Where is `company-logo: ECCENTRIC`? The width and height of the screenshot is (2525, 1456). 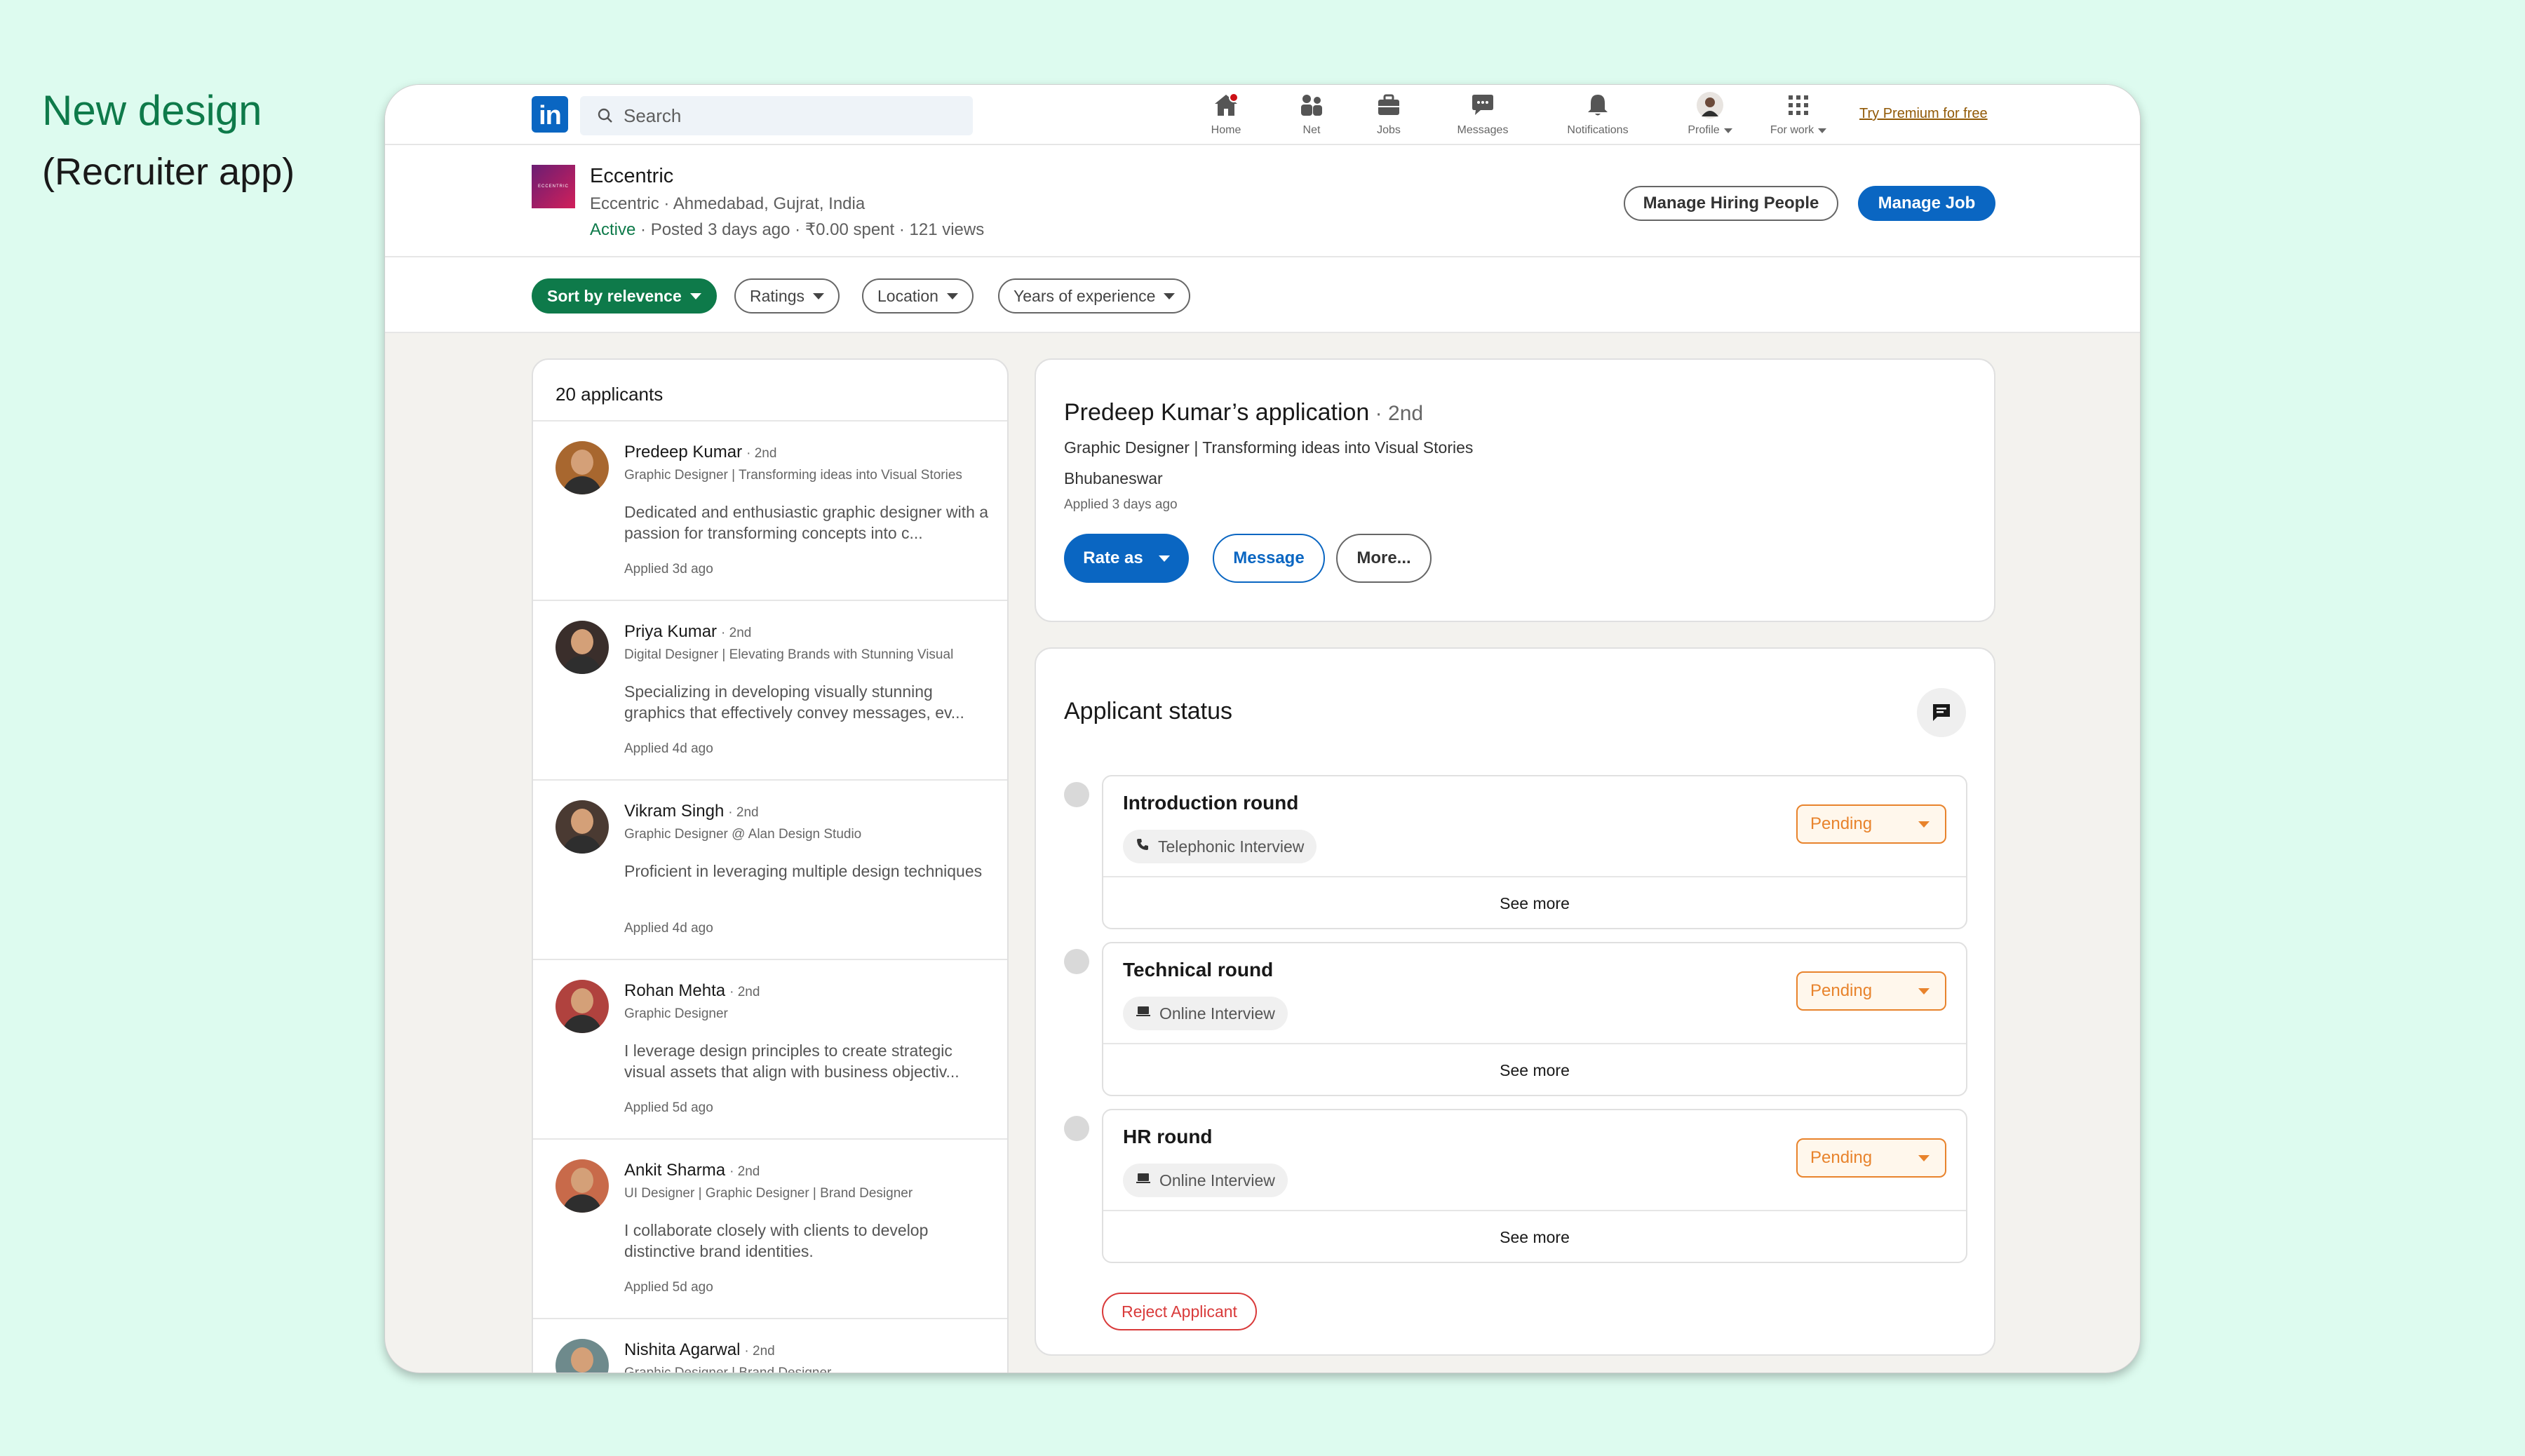 company-logo: ECCENTRIC is located at coordinates (553, 186).